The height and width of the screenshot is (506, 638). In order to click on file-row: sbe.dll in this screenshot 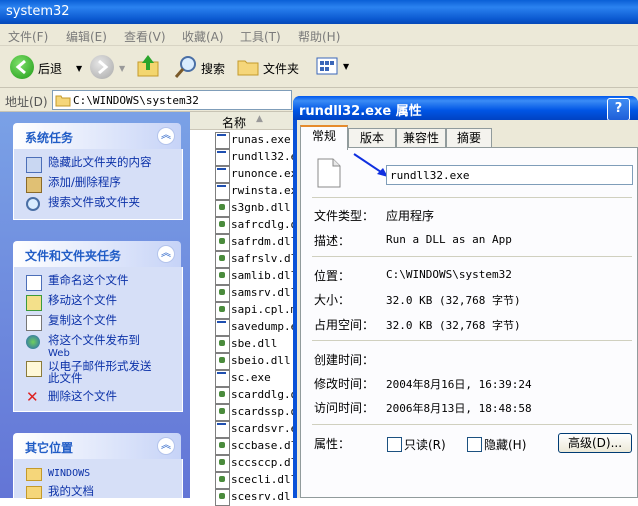, I will do `click(255, 344)`.